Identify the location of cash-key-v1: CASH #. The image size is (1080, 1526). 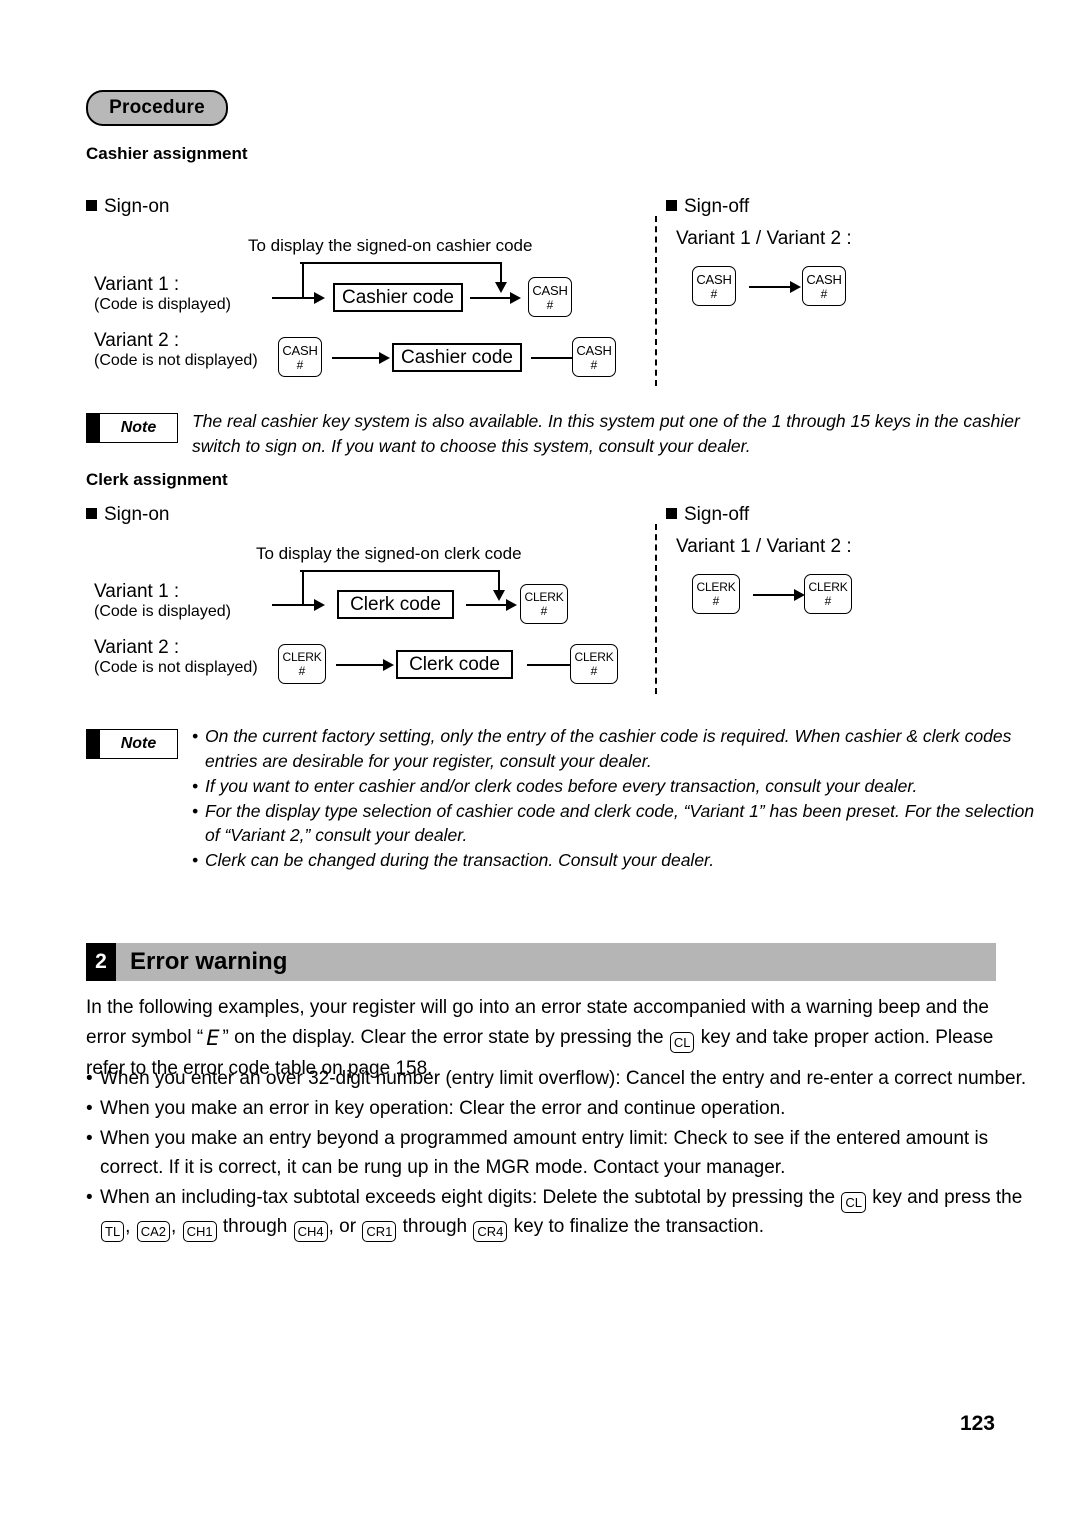
(550, 297).